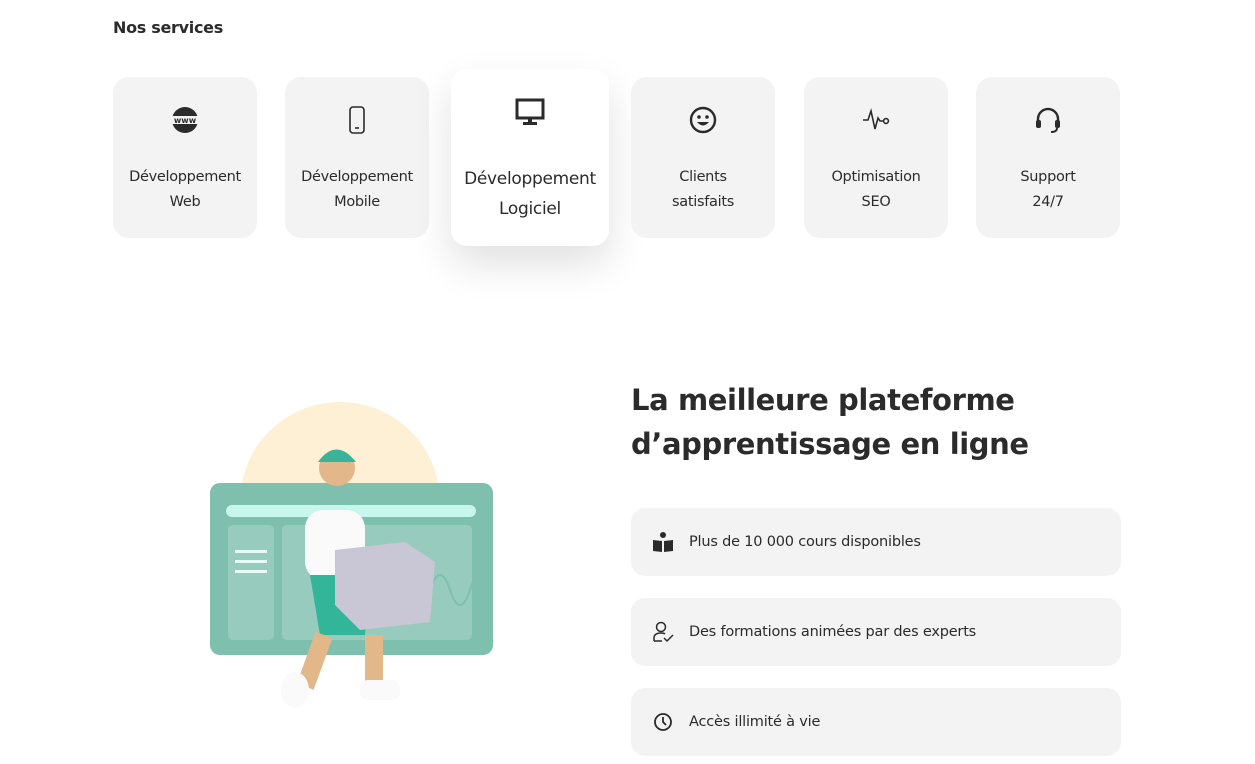 Image resolution: width=1255 pixels, height=764 pixels. I want to click on clock-icon, so click(663, 722).